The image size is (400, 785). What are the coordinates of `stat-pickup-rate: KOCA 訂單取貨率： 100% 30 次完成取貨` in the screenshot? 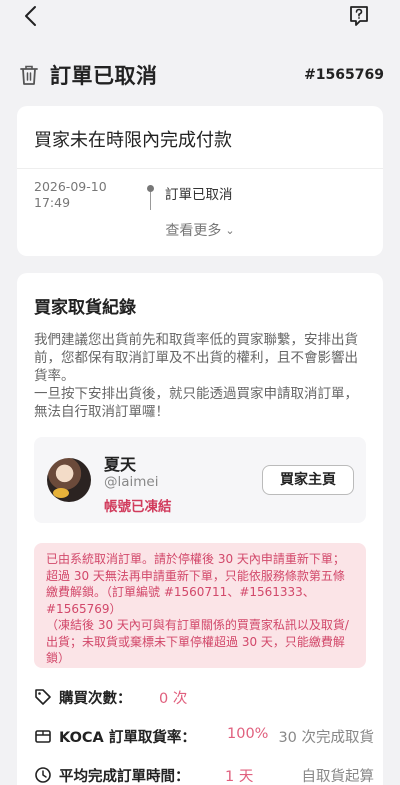 It's located at (204, 736).